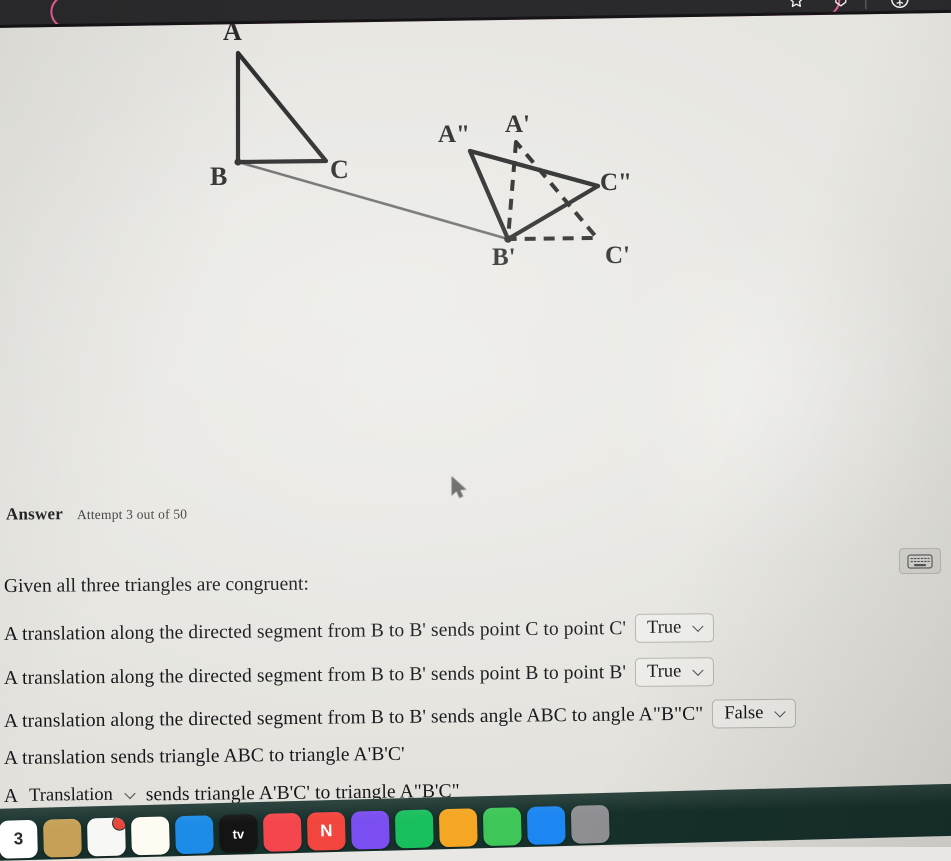 The image size is (951, 861). Describe the element at coordinates (370, 830) in the screenshot. I see `dock-icon-podcasts` at that location.